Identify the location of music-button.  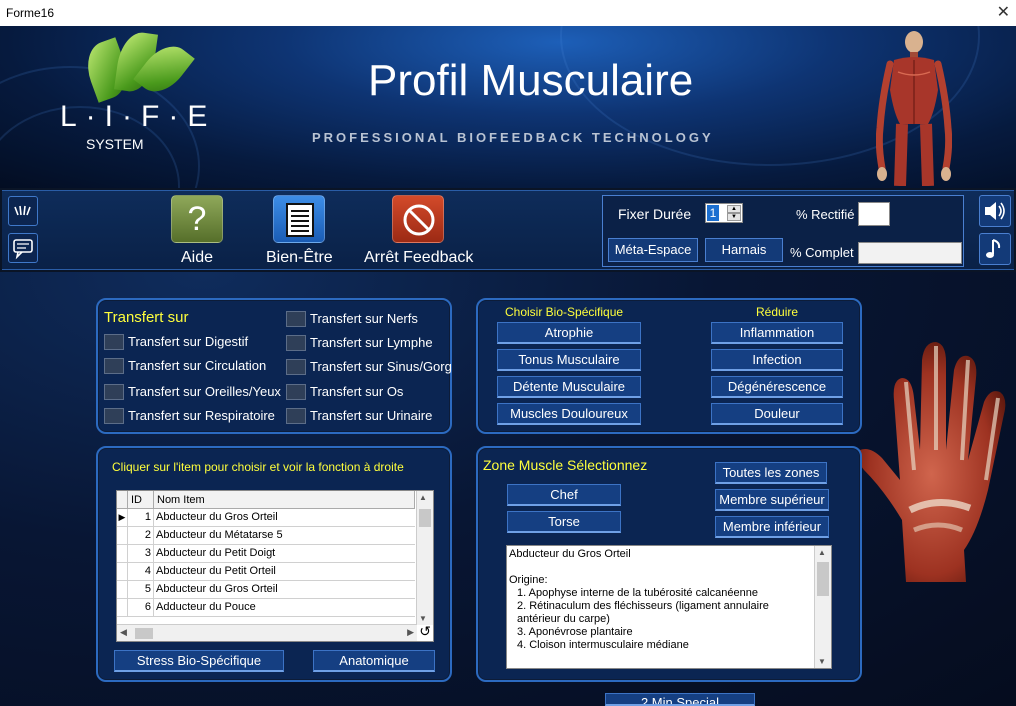
(995, 249).